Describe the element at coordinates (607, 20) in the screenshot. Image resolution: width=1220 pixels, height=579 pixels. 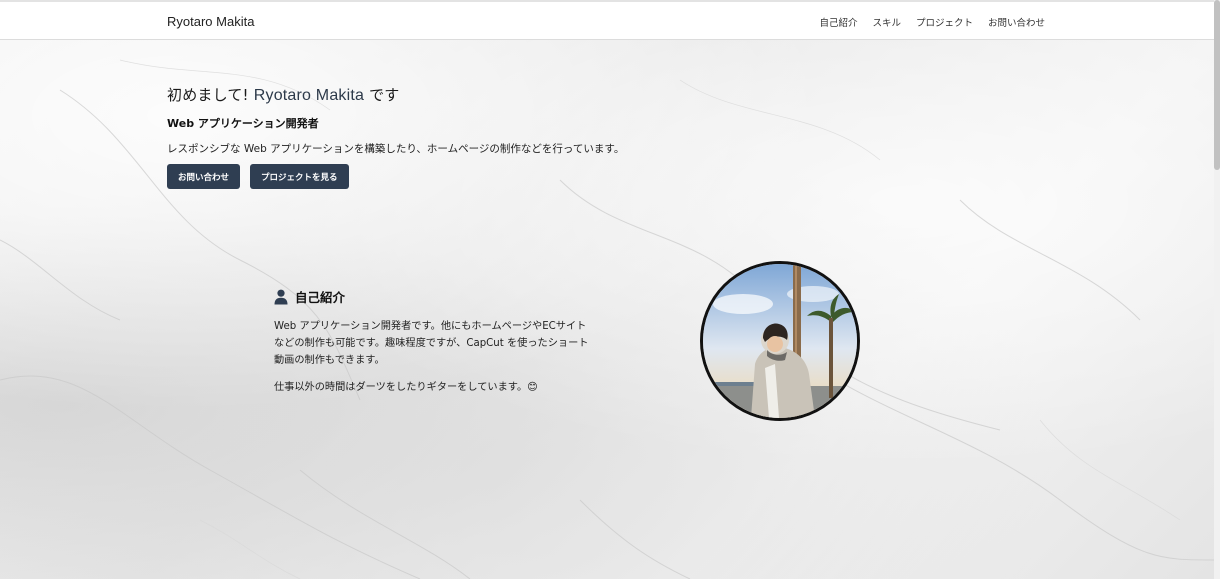
I see `top-navbar: Ryotaro Makita 自己紹介 スキル プロジェクト お問い合わせ` at that location.